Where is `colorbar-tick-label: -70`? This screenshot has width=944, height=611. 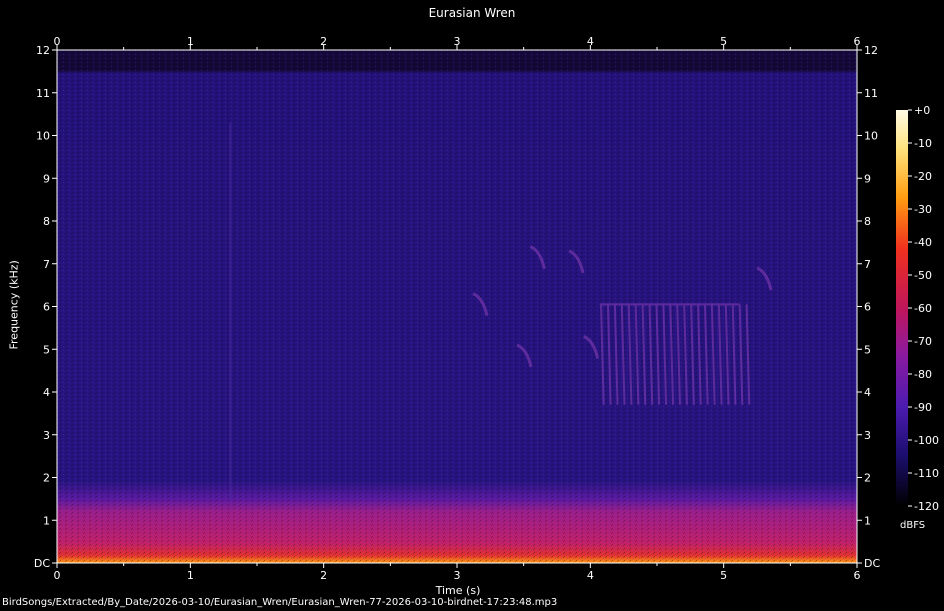 colorbar-tick-label: -70 is located at coordinates (923, 341).